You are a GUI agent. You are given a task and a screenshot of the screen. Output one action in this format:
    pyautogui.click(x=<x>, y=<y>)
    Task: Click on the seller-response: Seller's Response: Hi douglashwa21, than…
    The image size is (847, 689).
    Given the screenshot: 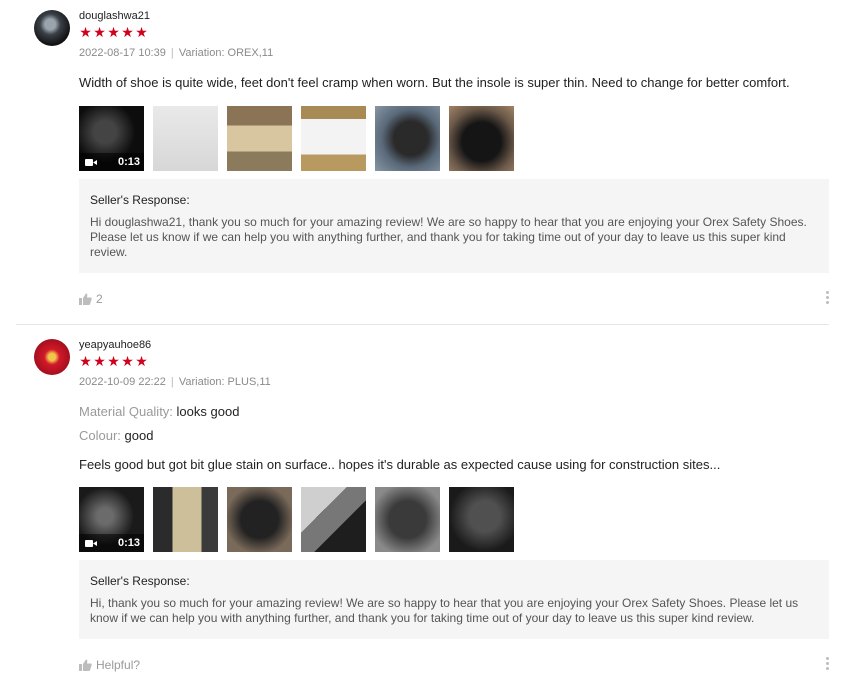 What is the action you would take?
    pyautogui.click(x=454, y=226)
    